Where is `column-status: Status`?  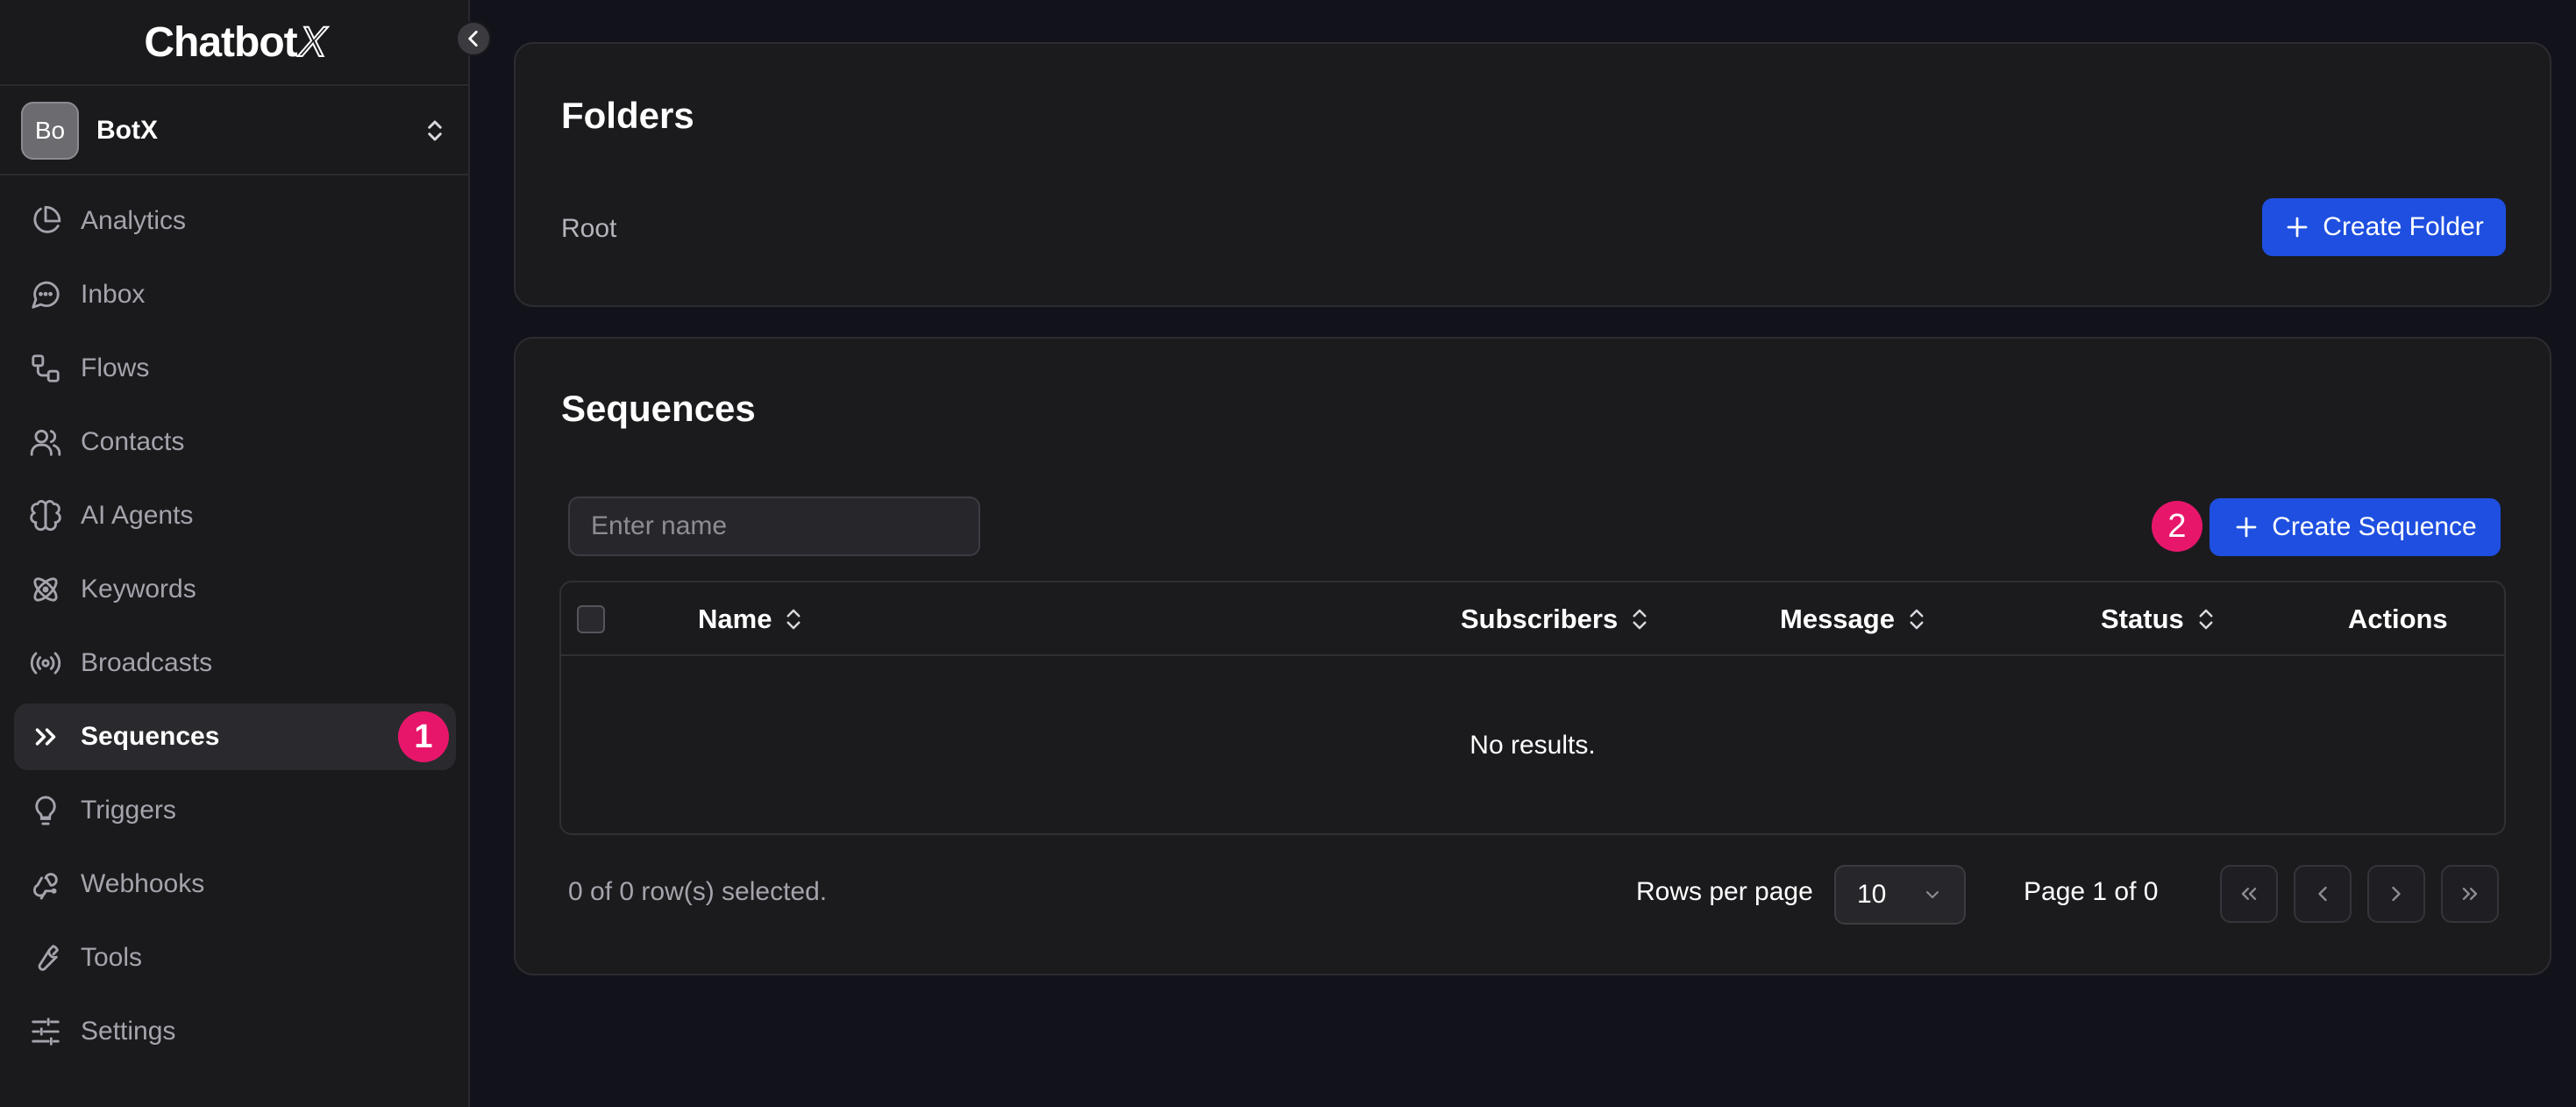 column-status: Status is located at coordinates (2158, 619).